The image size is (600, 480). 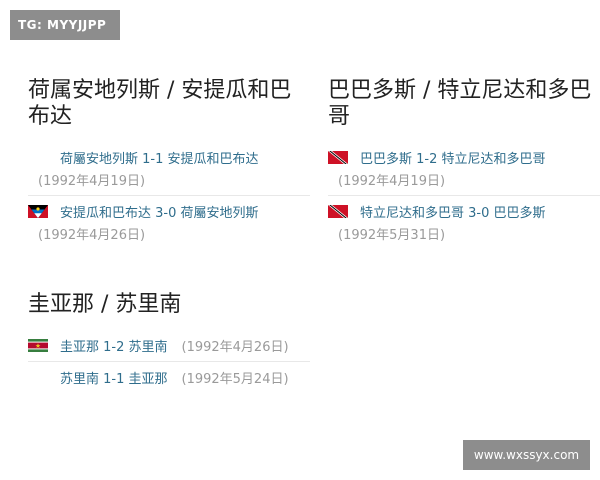 What do you see at coordinates (38, 345) in the screenshot?
I see `suriname-flag-icon` at bounding box center [38, 345].